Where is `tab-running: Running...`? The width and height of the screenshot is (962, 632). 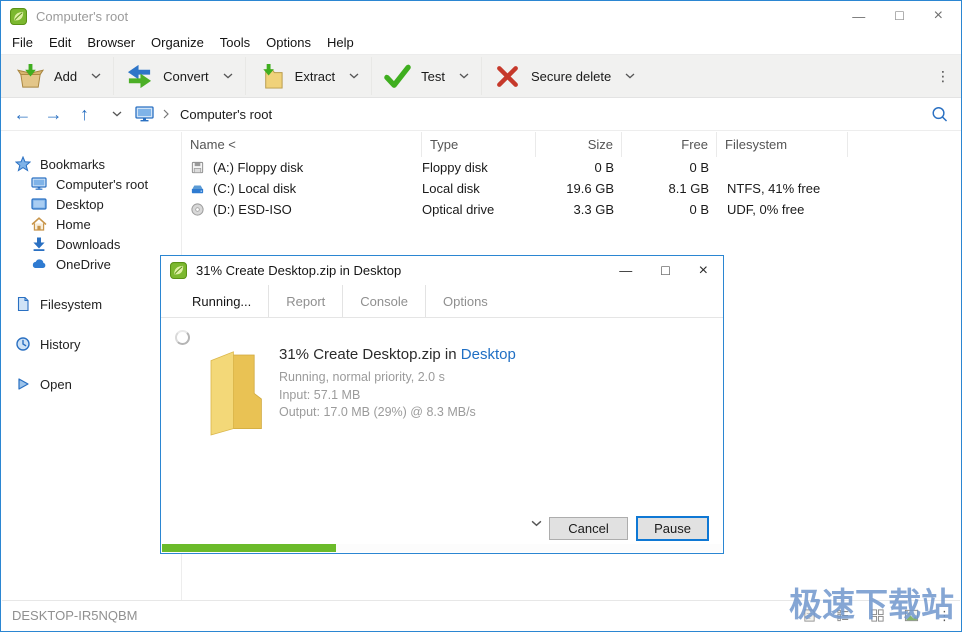
tab-running: Running... is located at coordinates (221, 301).